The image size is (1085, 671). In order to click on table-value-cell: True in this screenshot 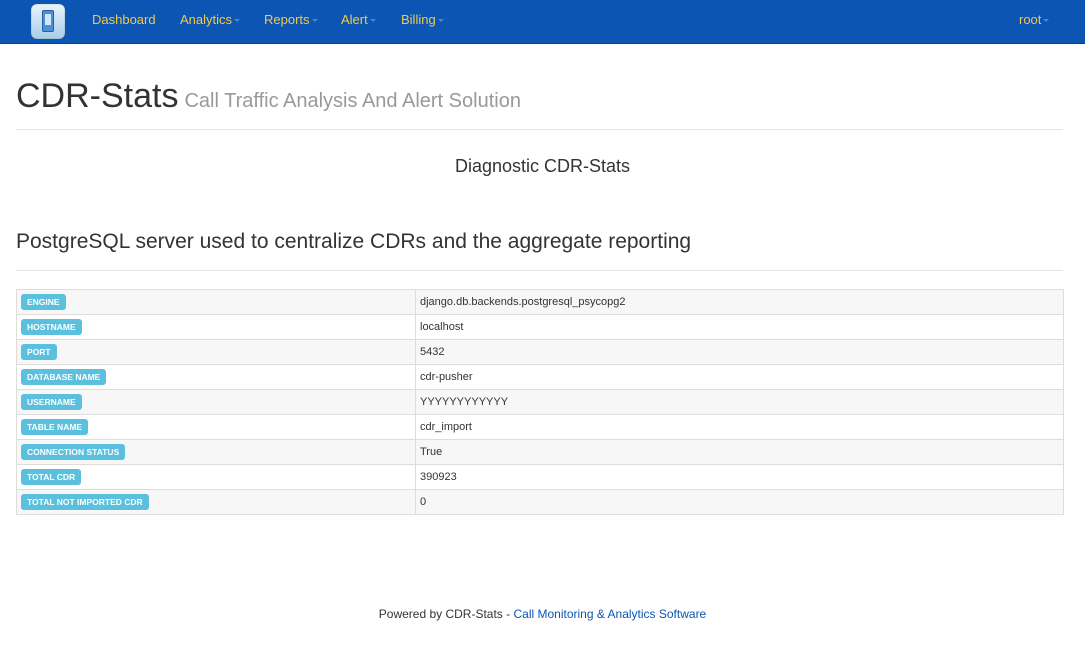, I will do `click(739, 452)`.